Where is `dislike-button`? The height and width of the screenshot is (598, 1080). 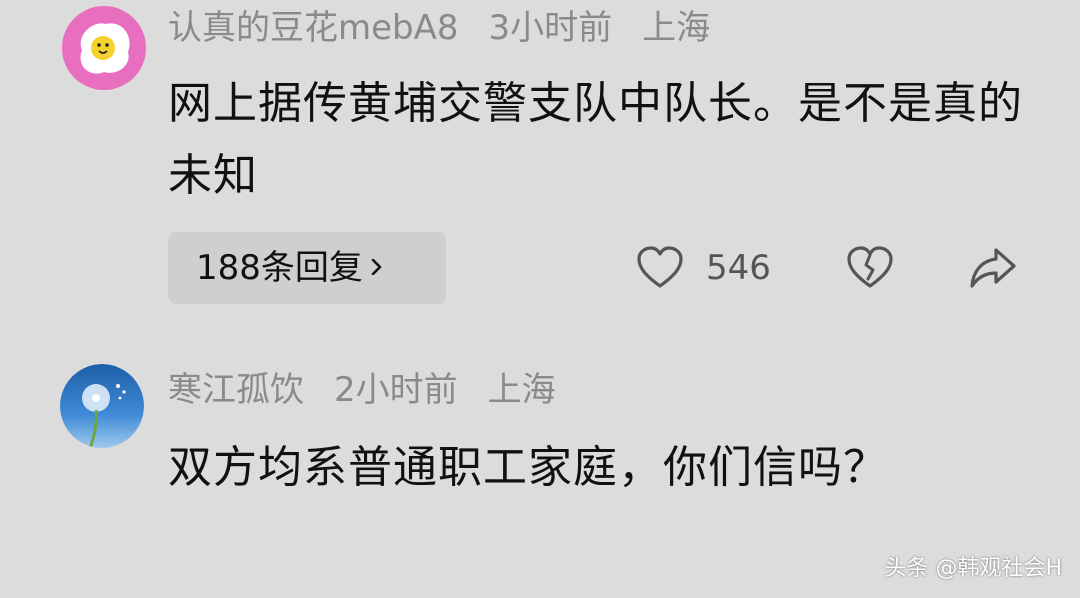
dislike-button is located at coordinates (870, 268).